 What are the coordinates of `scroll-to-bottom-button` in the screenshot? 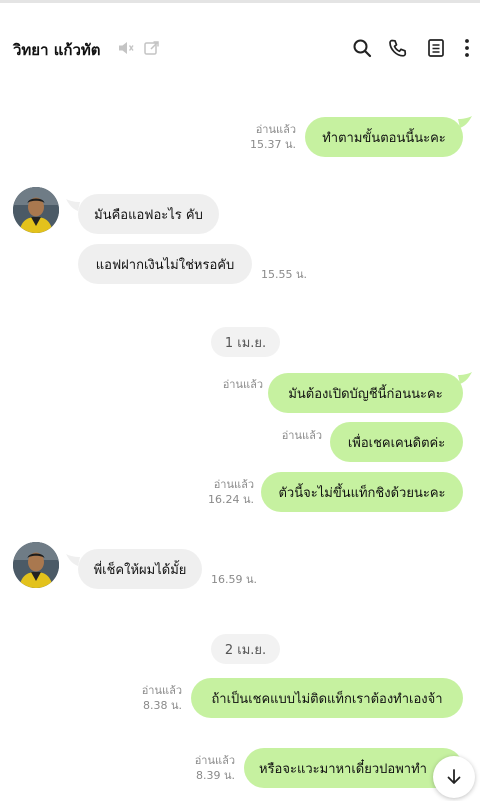 It's located at (454, 777).